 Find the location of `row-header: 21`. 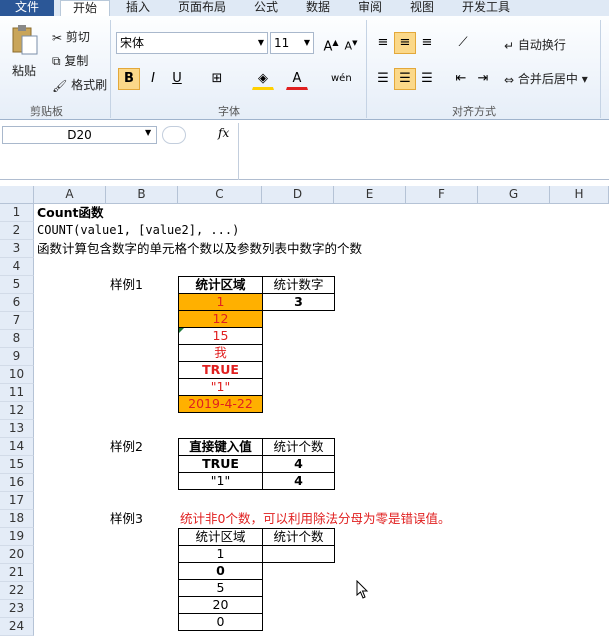

row-header: 21 is located at coordinates (17, 573).